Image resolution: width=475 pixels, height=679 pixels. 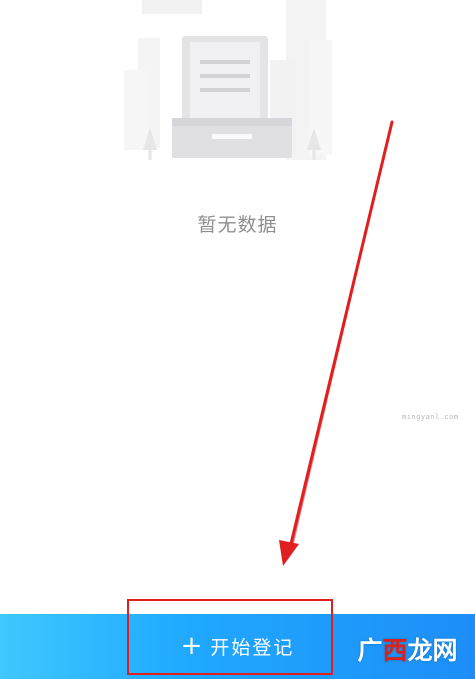 I want to click on brand-logo: 广西龙网, so click(x=407, y=649).